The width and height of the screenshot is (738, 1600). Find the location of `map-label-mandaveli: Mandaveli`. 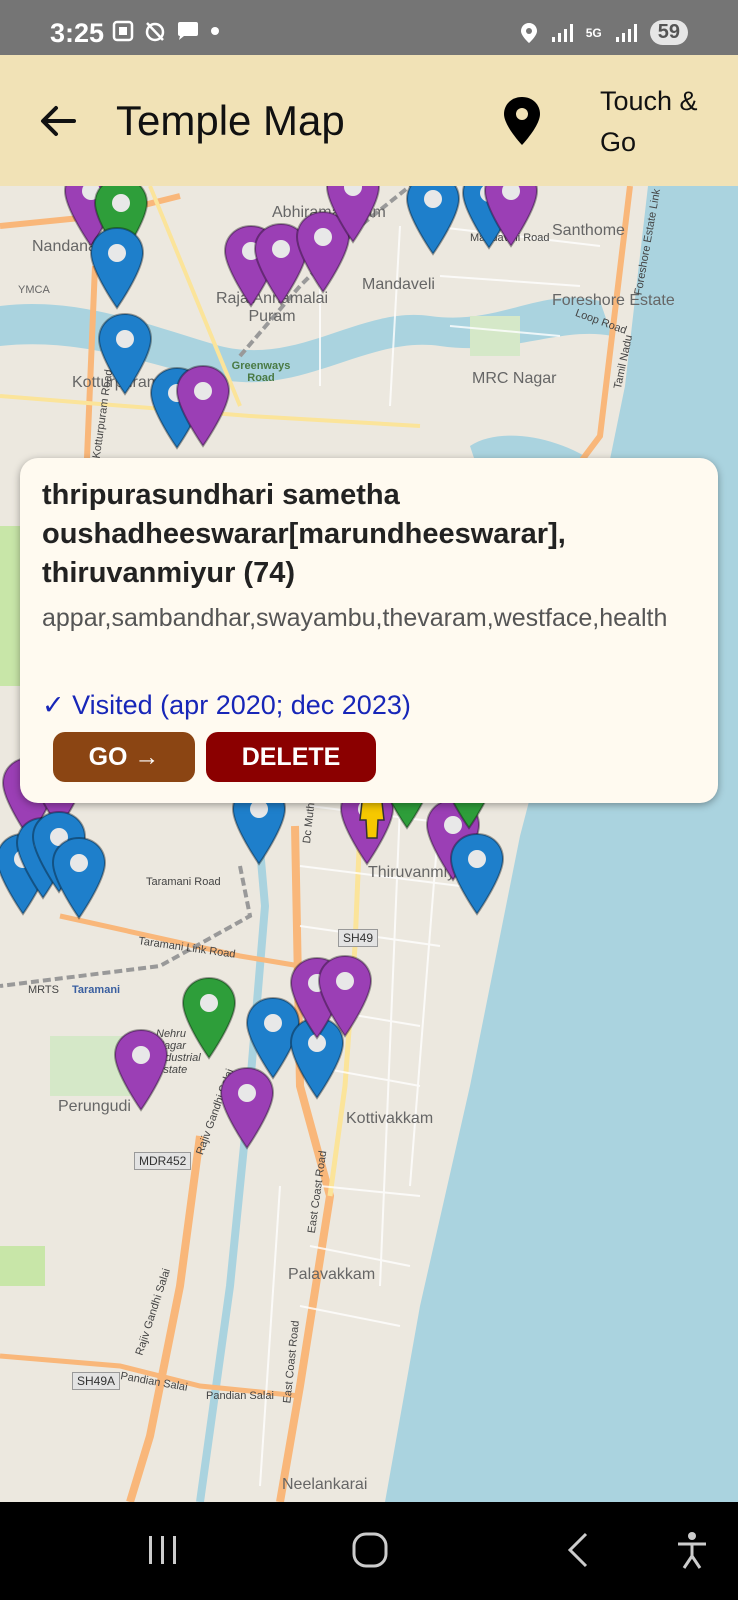

map-label-mandaveli: Mandaveli is located at coordinates (398, 284).